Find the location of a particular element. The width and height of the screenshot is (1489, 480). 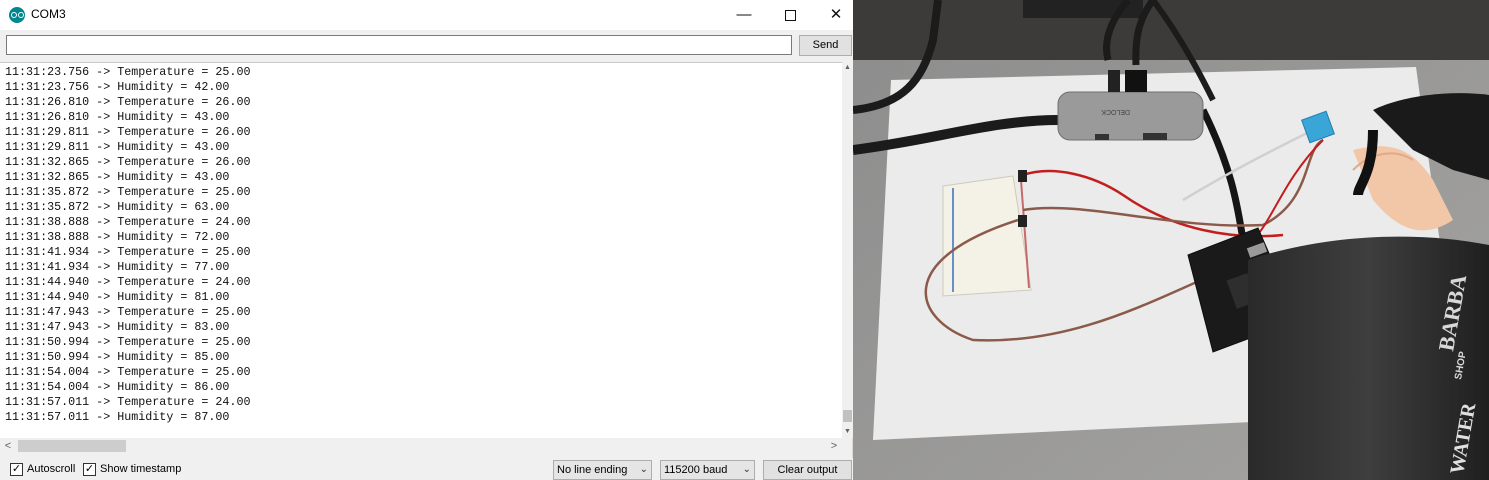

maximize-button is located at coordinates (790, 15).